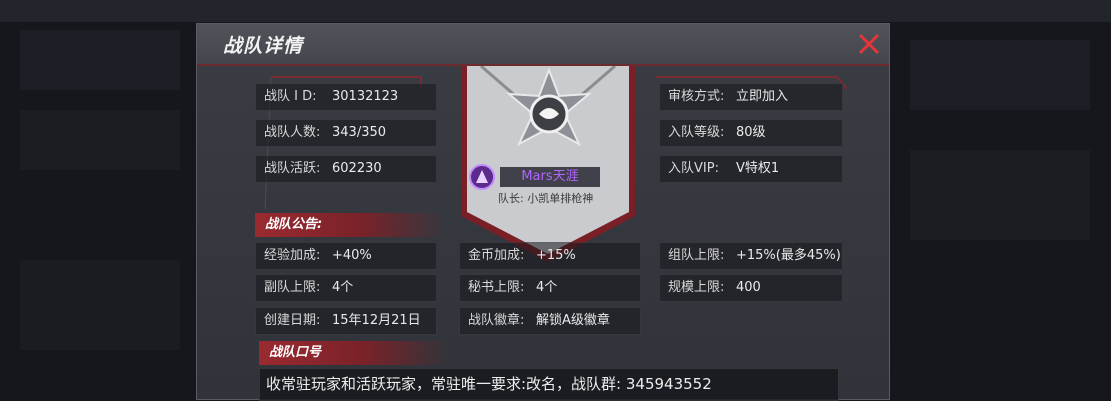 The image size is (1111, 401). What do you see at coordinates (292, 132) in the screenshot?
I see `team-members-label: 战队人数:` at bounding box center [292, 132].